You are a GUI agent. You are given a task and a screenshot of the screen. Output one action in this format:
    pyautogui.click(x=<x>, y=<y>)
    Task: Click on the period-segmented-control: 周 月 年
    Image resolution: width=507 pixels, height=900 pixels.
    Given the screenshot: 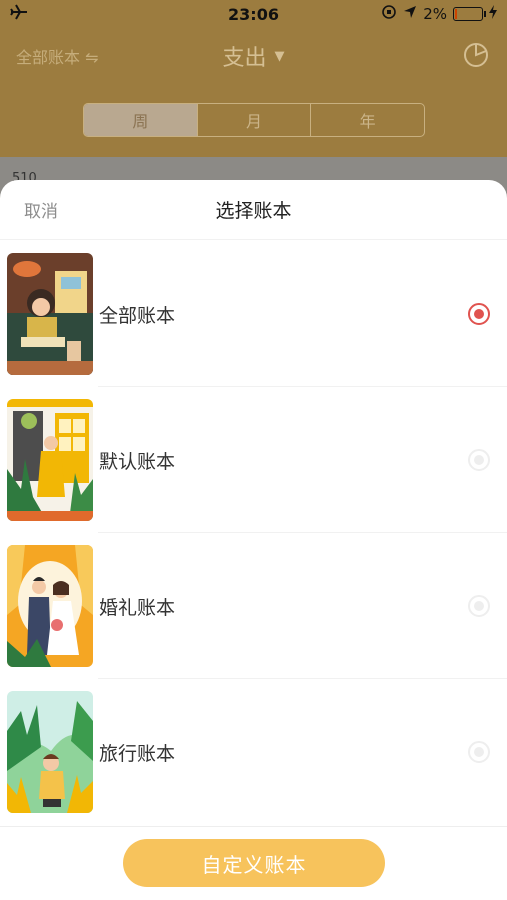 What is the action you would take?
    pyautogui.click(x=254, y=120)
    